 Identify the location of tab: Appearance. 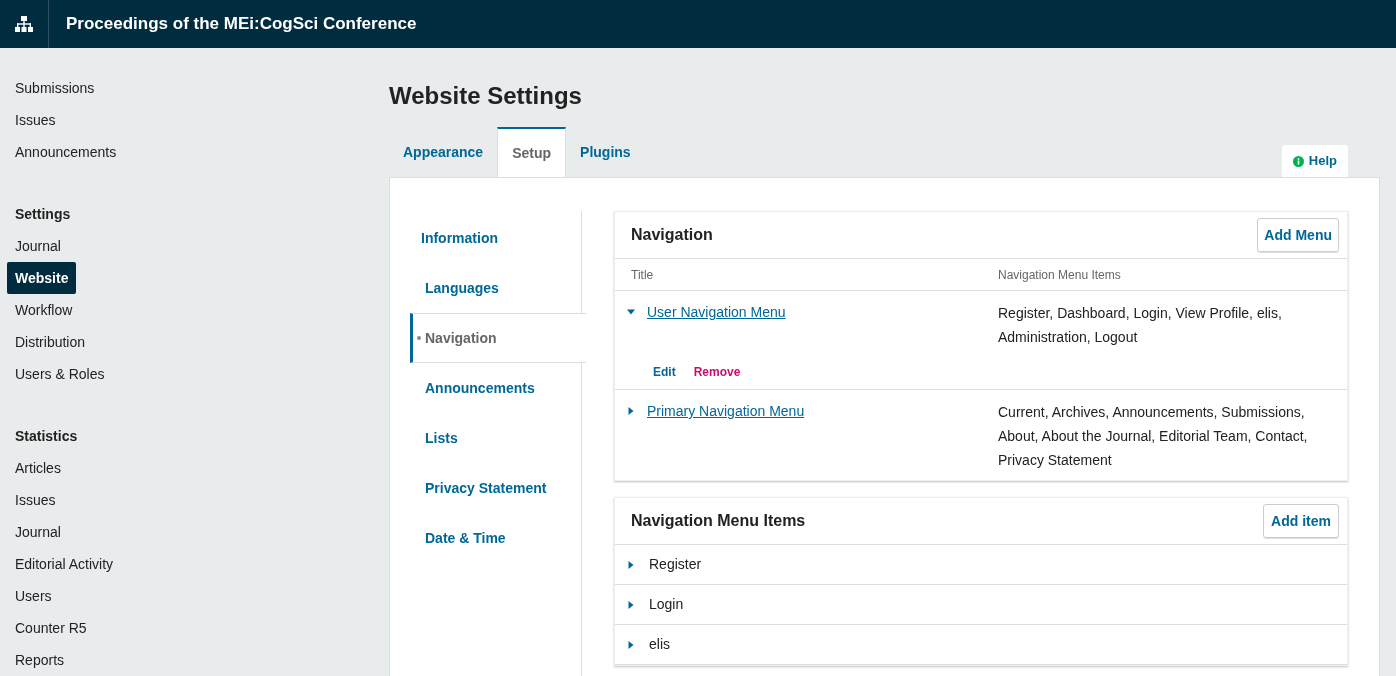
(443, 152).